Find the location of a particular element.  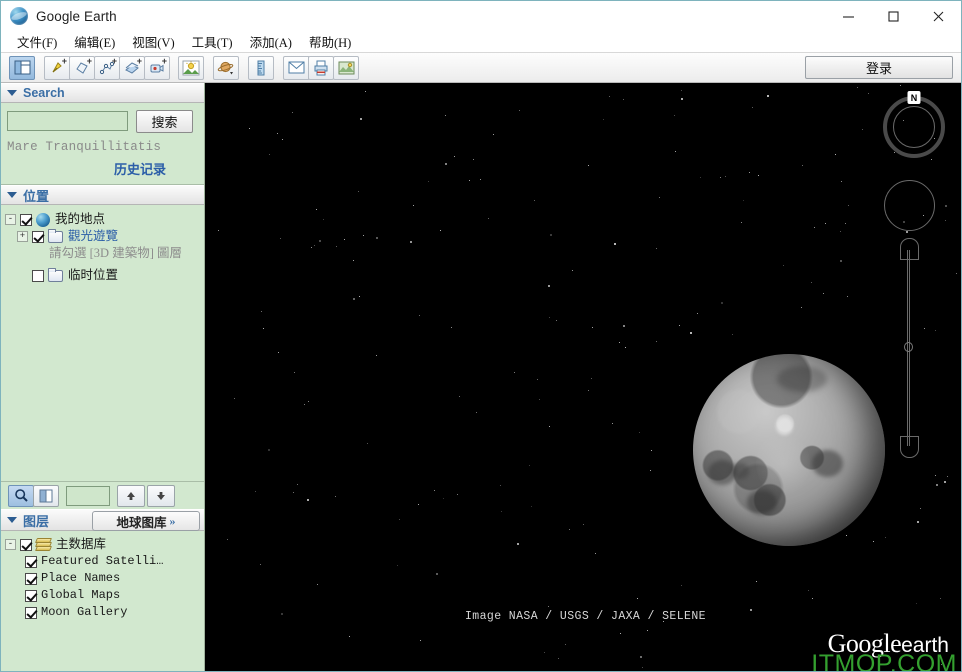

tree-item-sightseeing-tour: 觀光遊覽 is located at coordinates (93, 236).